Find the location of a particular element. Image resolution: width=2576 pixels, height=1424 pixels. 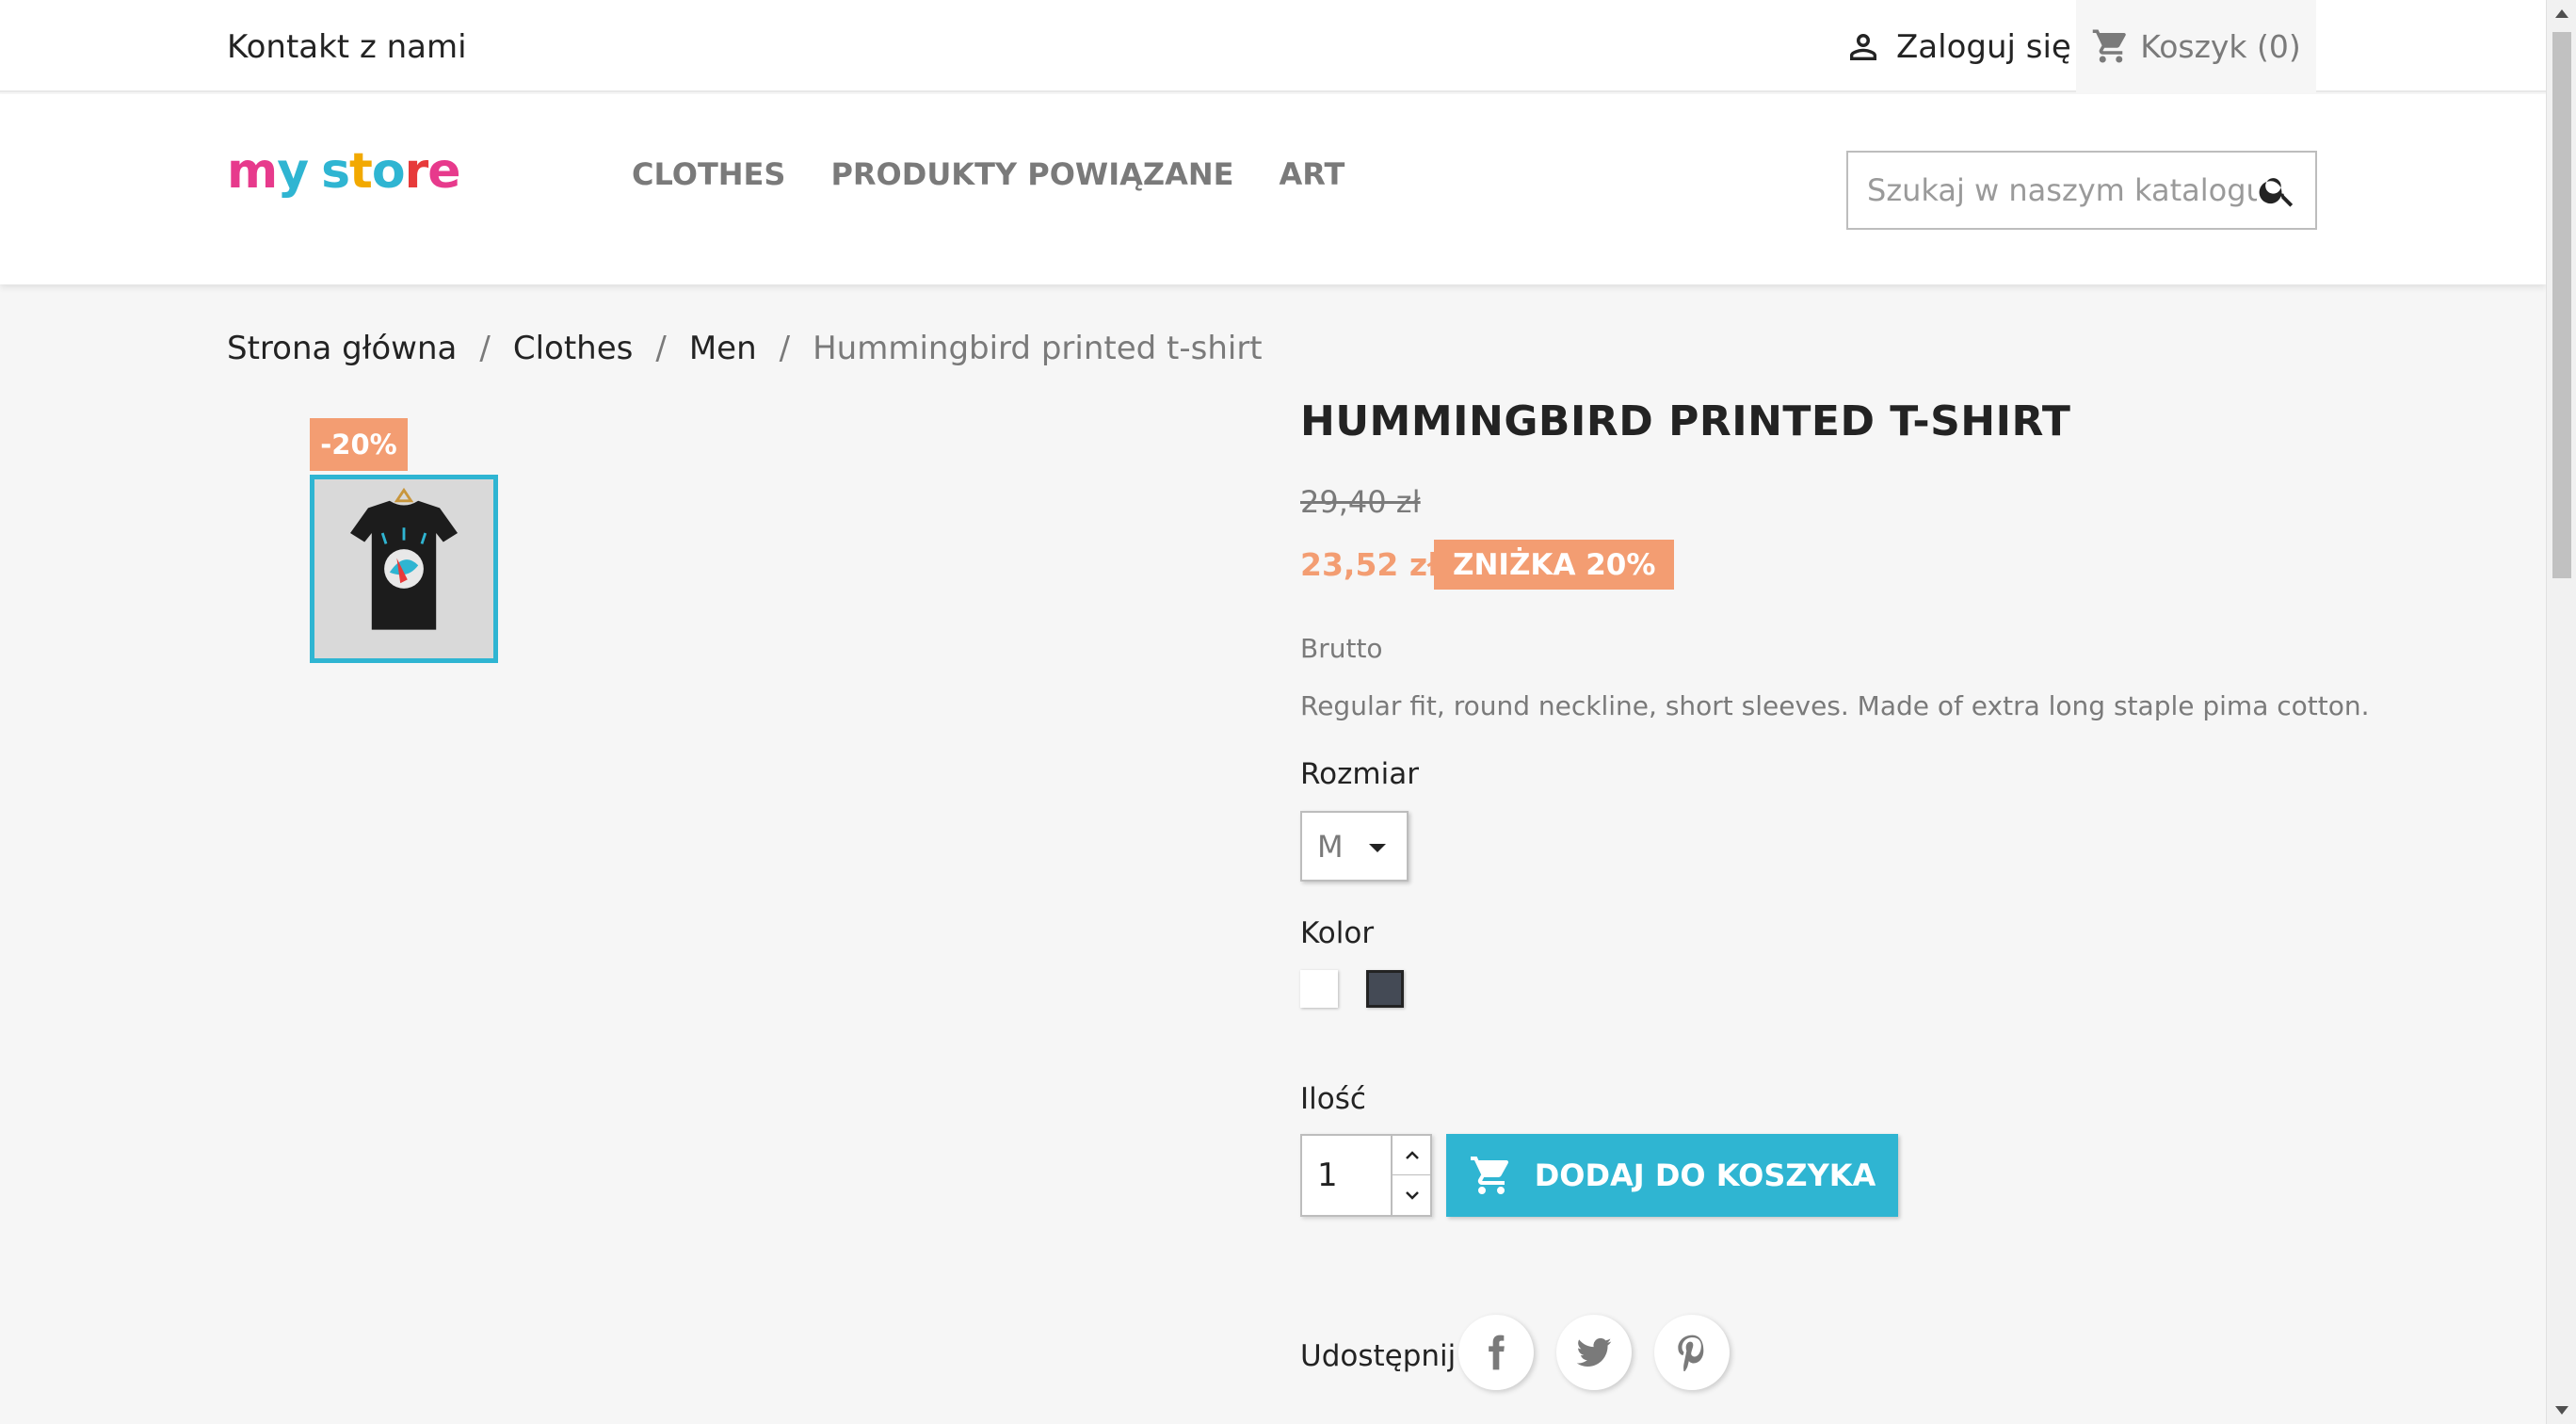

logo-letter: m is located at coordinates (252, 171).